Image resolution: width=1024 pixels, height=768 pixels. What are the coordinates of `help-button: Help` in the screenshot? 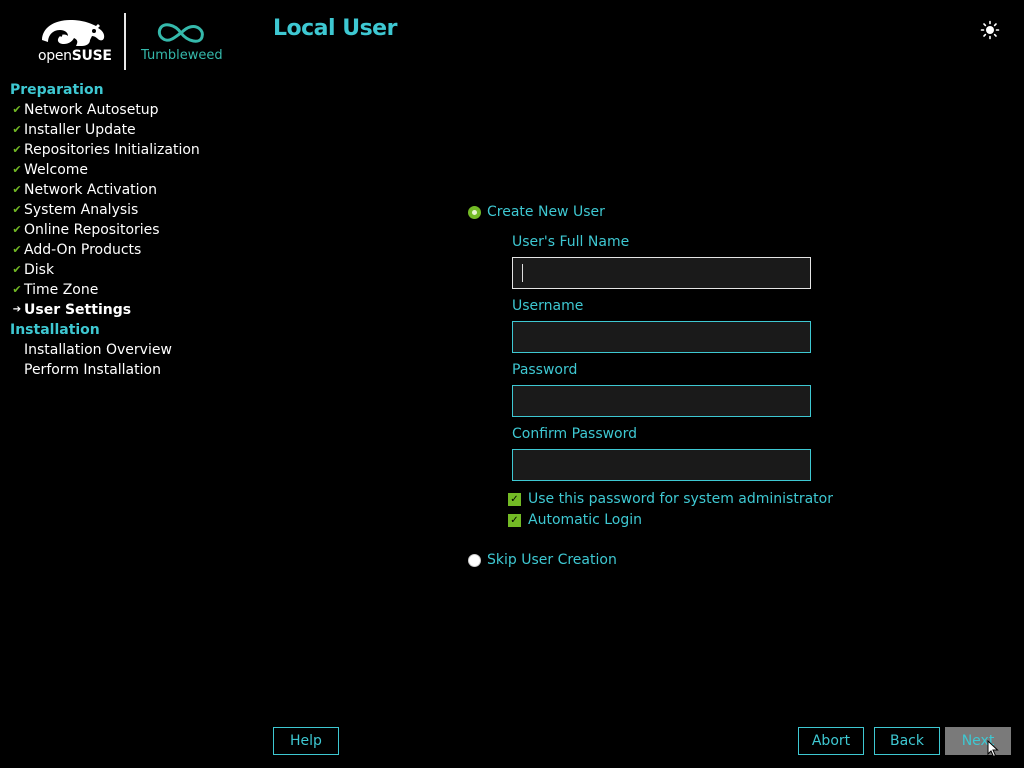 It's located at (306, 741).